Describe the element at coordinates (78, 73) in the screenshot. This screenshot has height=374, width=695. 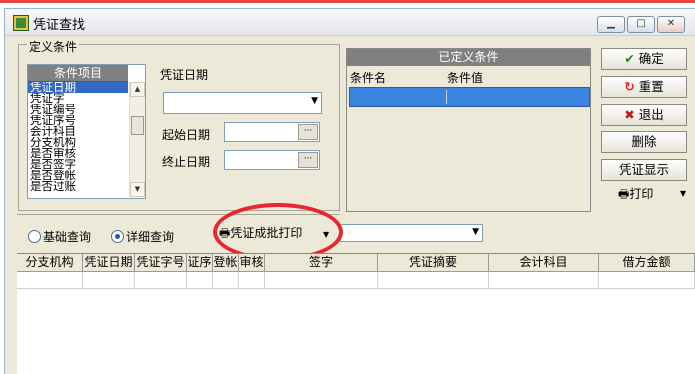
I see `condition-item-list-header: 条件项目` at that location.